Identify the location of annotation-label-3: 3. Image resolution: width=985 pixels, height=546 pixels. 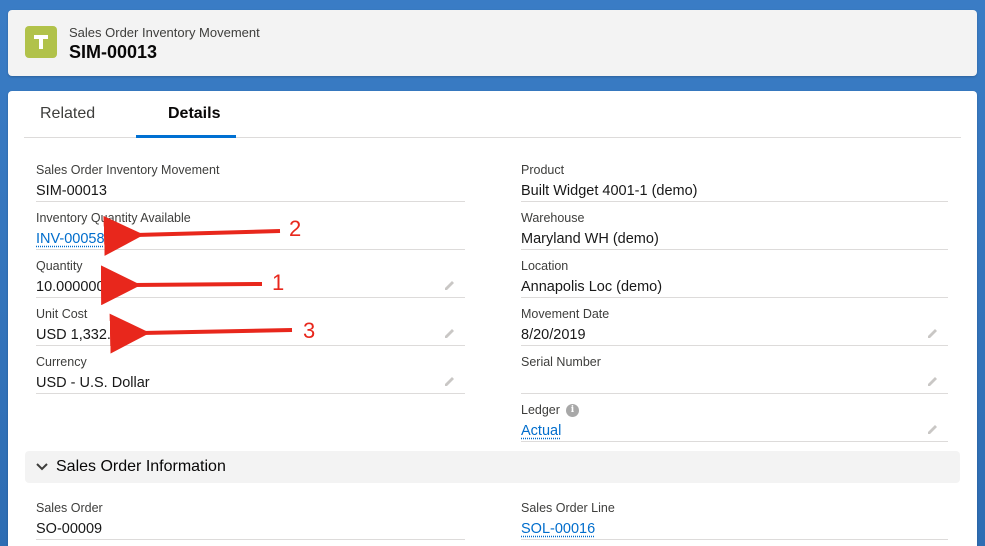
(309, 330).